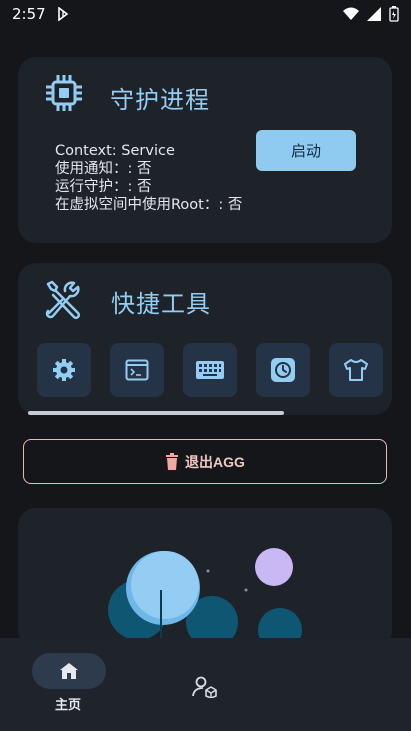 The image size is (411, 731). What do you see at coordinates (29, 14) in the screenshot?
I see `status-time: 2:57` at bounding box center [29, 14].